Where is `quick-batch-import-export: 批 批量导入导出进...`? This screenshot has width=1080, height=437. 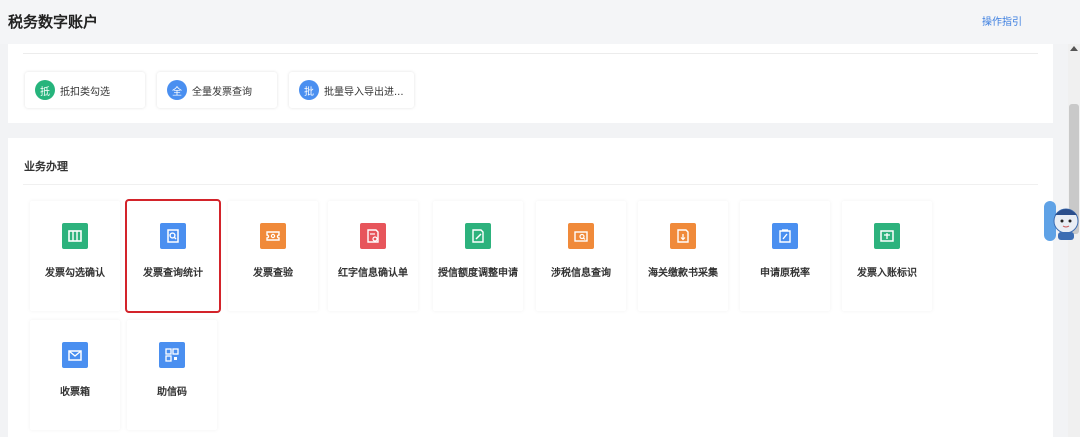 quick-batch-import-export: 批 批量导入导出进... is located at coordinates (351, 90).